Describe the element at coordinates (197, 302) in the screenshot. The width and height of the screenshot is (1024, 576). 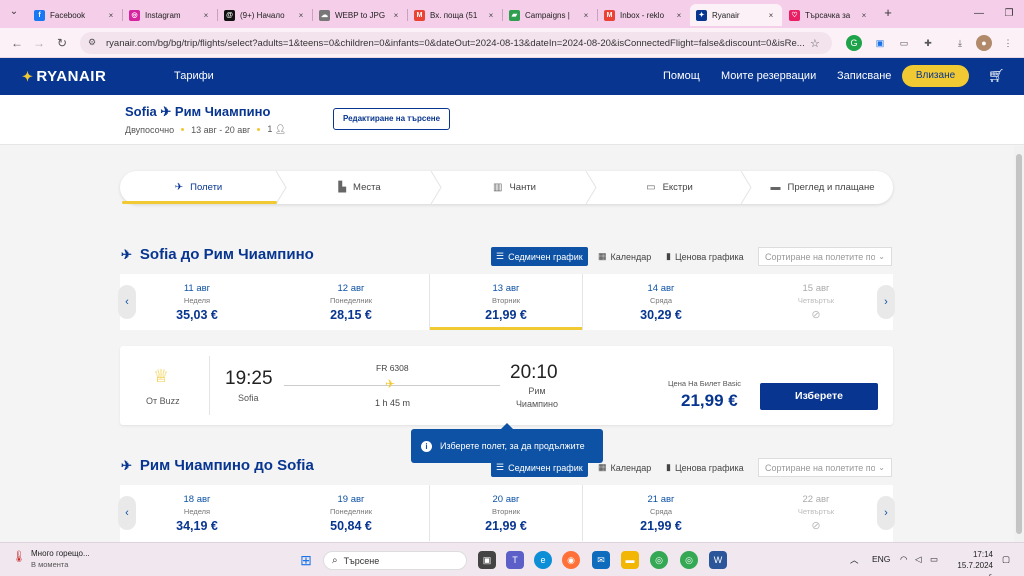
I see `date-card: 11 авг Неделя 35,03 €` at that location.